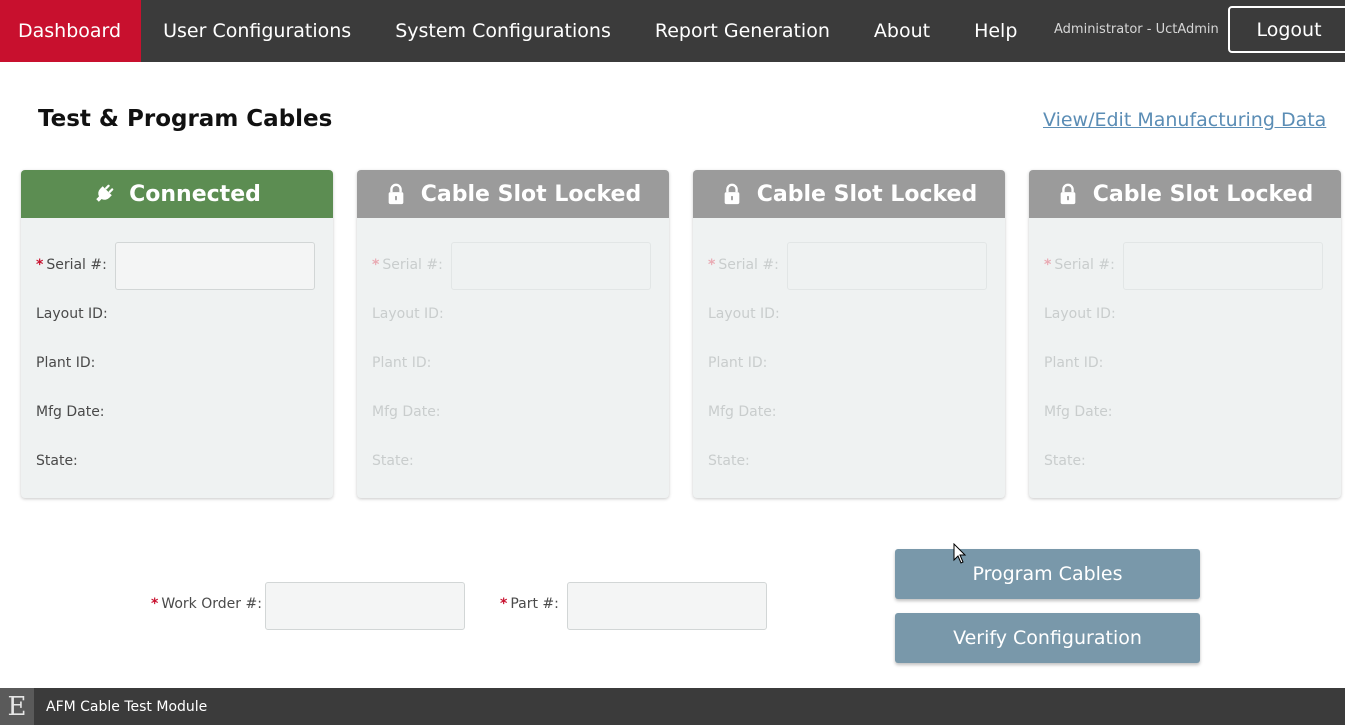  I want to click on mouse-cursor-icon, so click(960, 553).